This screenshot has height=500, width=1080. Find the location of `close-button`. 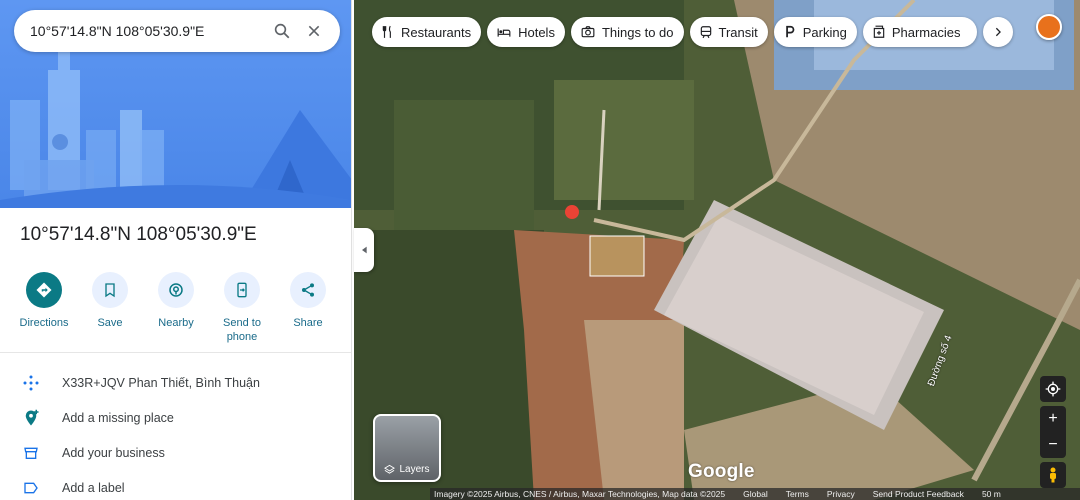

close-button is located at coordinates (314, 31).